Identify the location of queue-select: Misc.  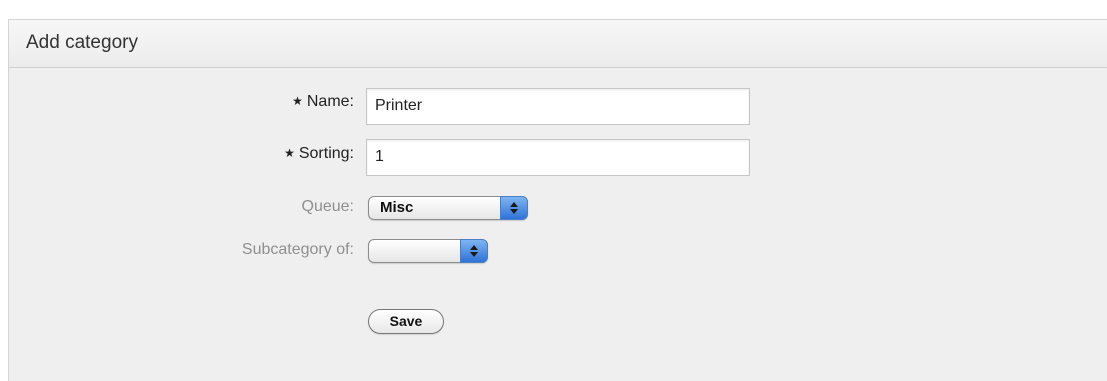
(448, 208).